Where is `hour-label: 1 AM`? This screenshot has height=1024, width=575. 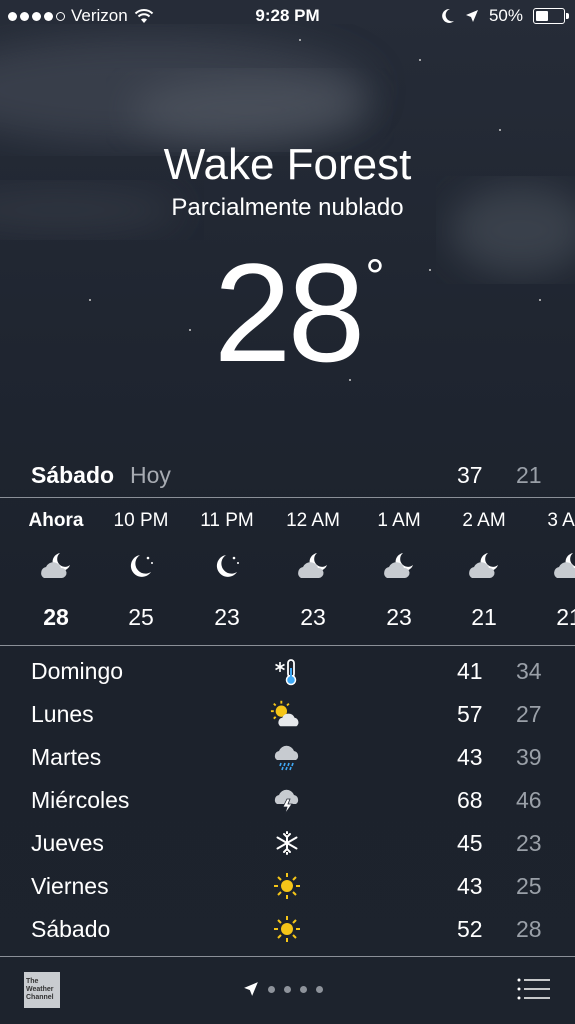 hour-label: 1 AM is located at coordinates (399, 520).